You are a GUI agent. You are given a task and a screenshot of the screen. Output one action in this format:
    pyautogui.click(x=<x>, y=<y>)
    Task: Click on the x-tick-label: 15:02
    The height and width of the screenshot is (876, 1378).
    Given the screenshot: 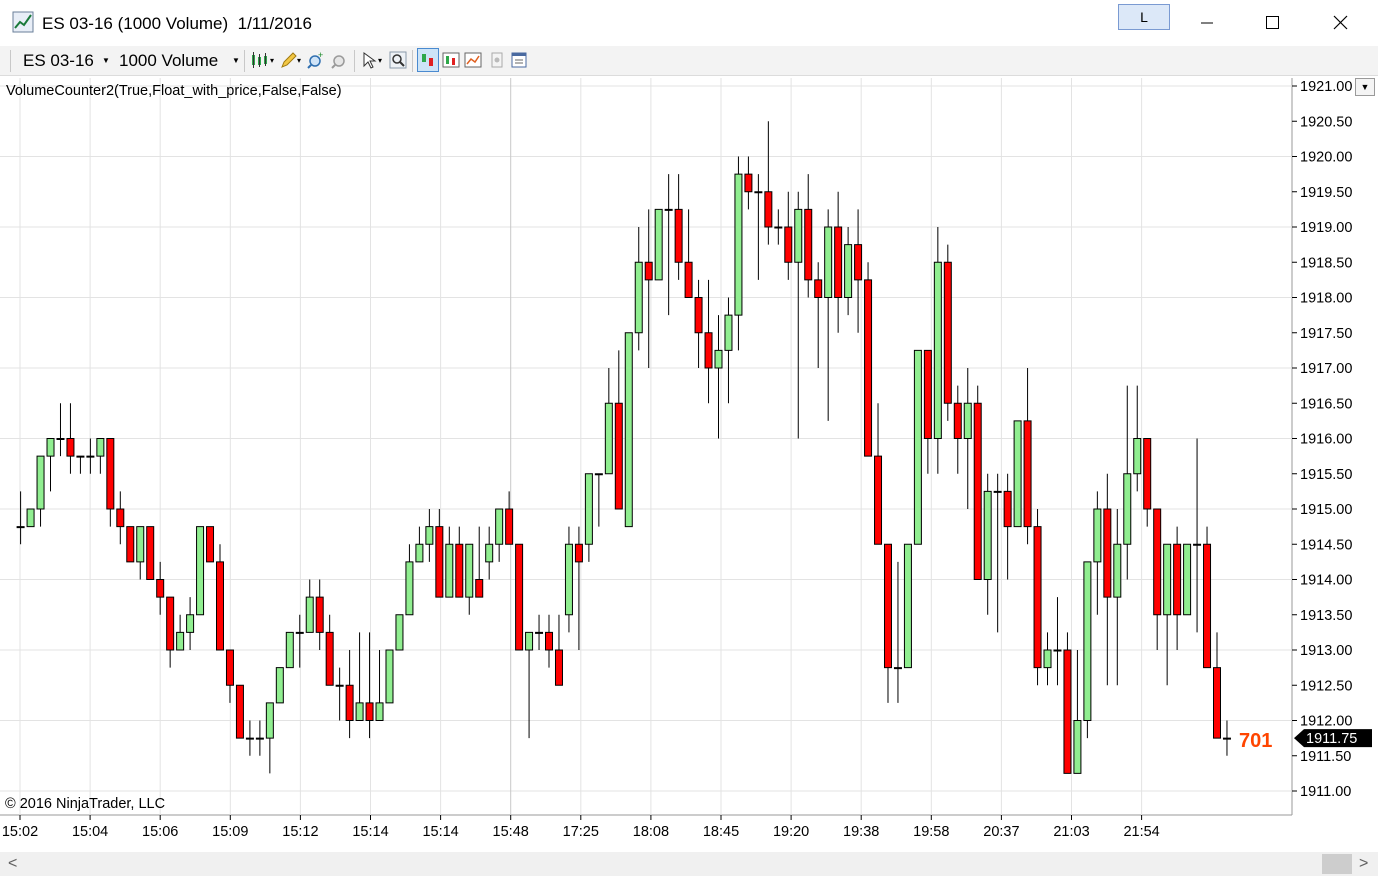 What is the action you would take?
    pyautogui.click(x=20, y=832)
    